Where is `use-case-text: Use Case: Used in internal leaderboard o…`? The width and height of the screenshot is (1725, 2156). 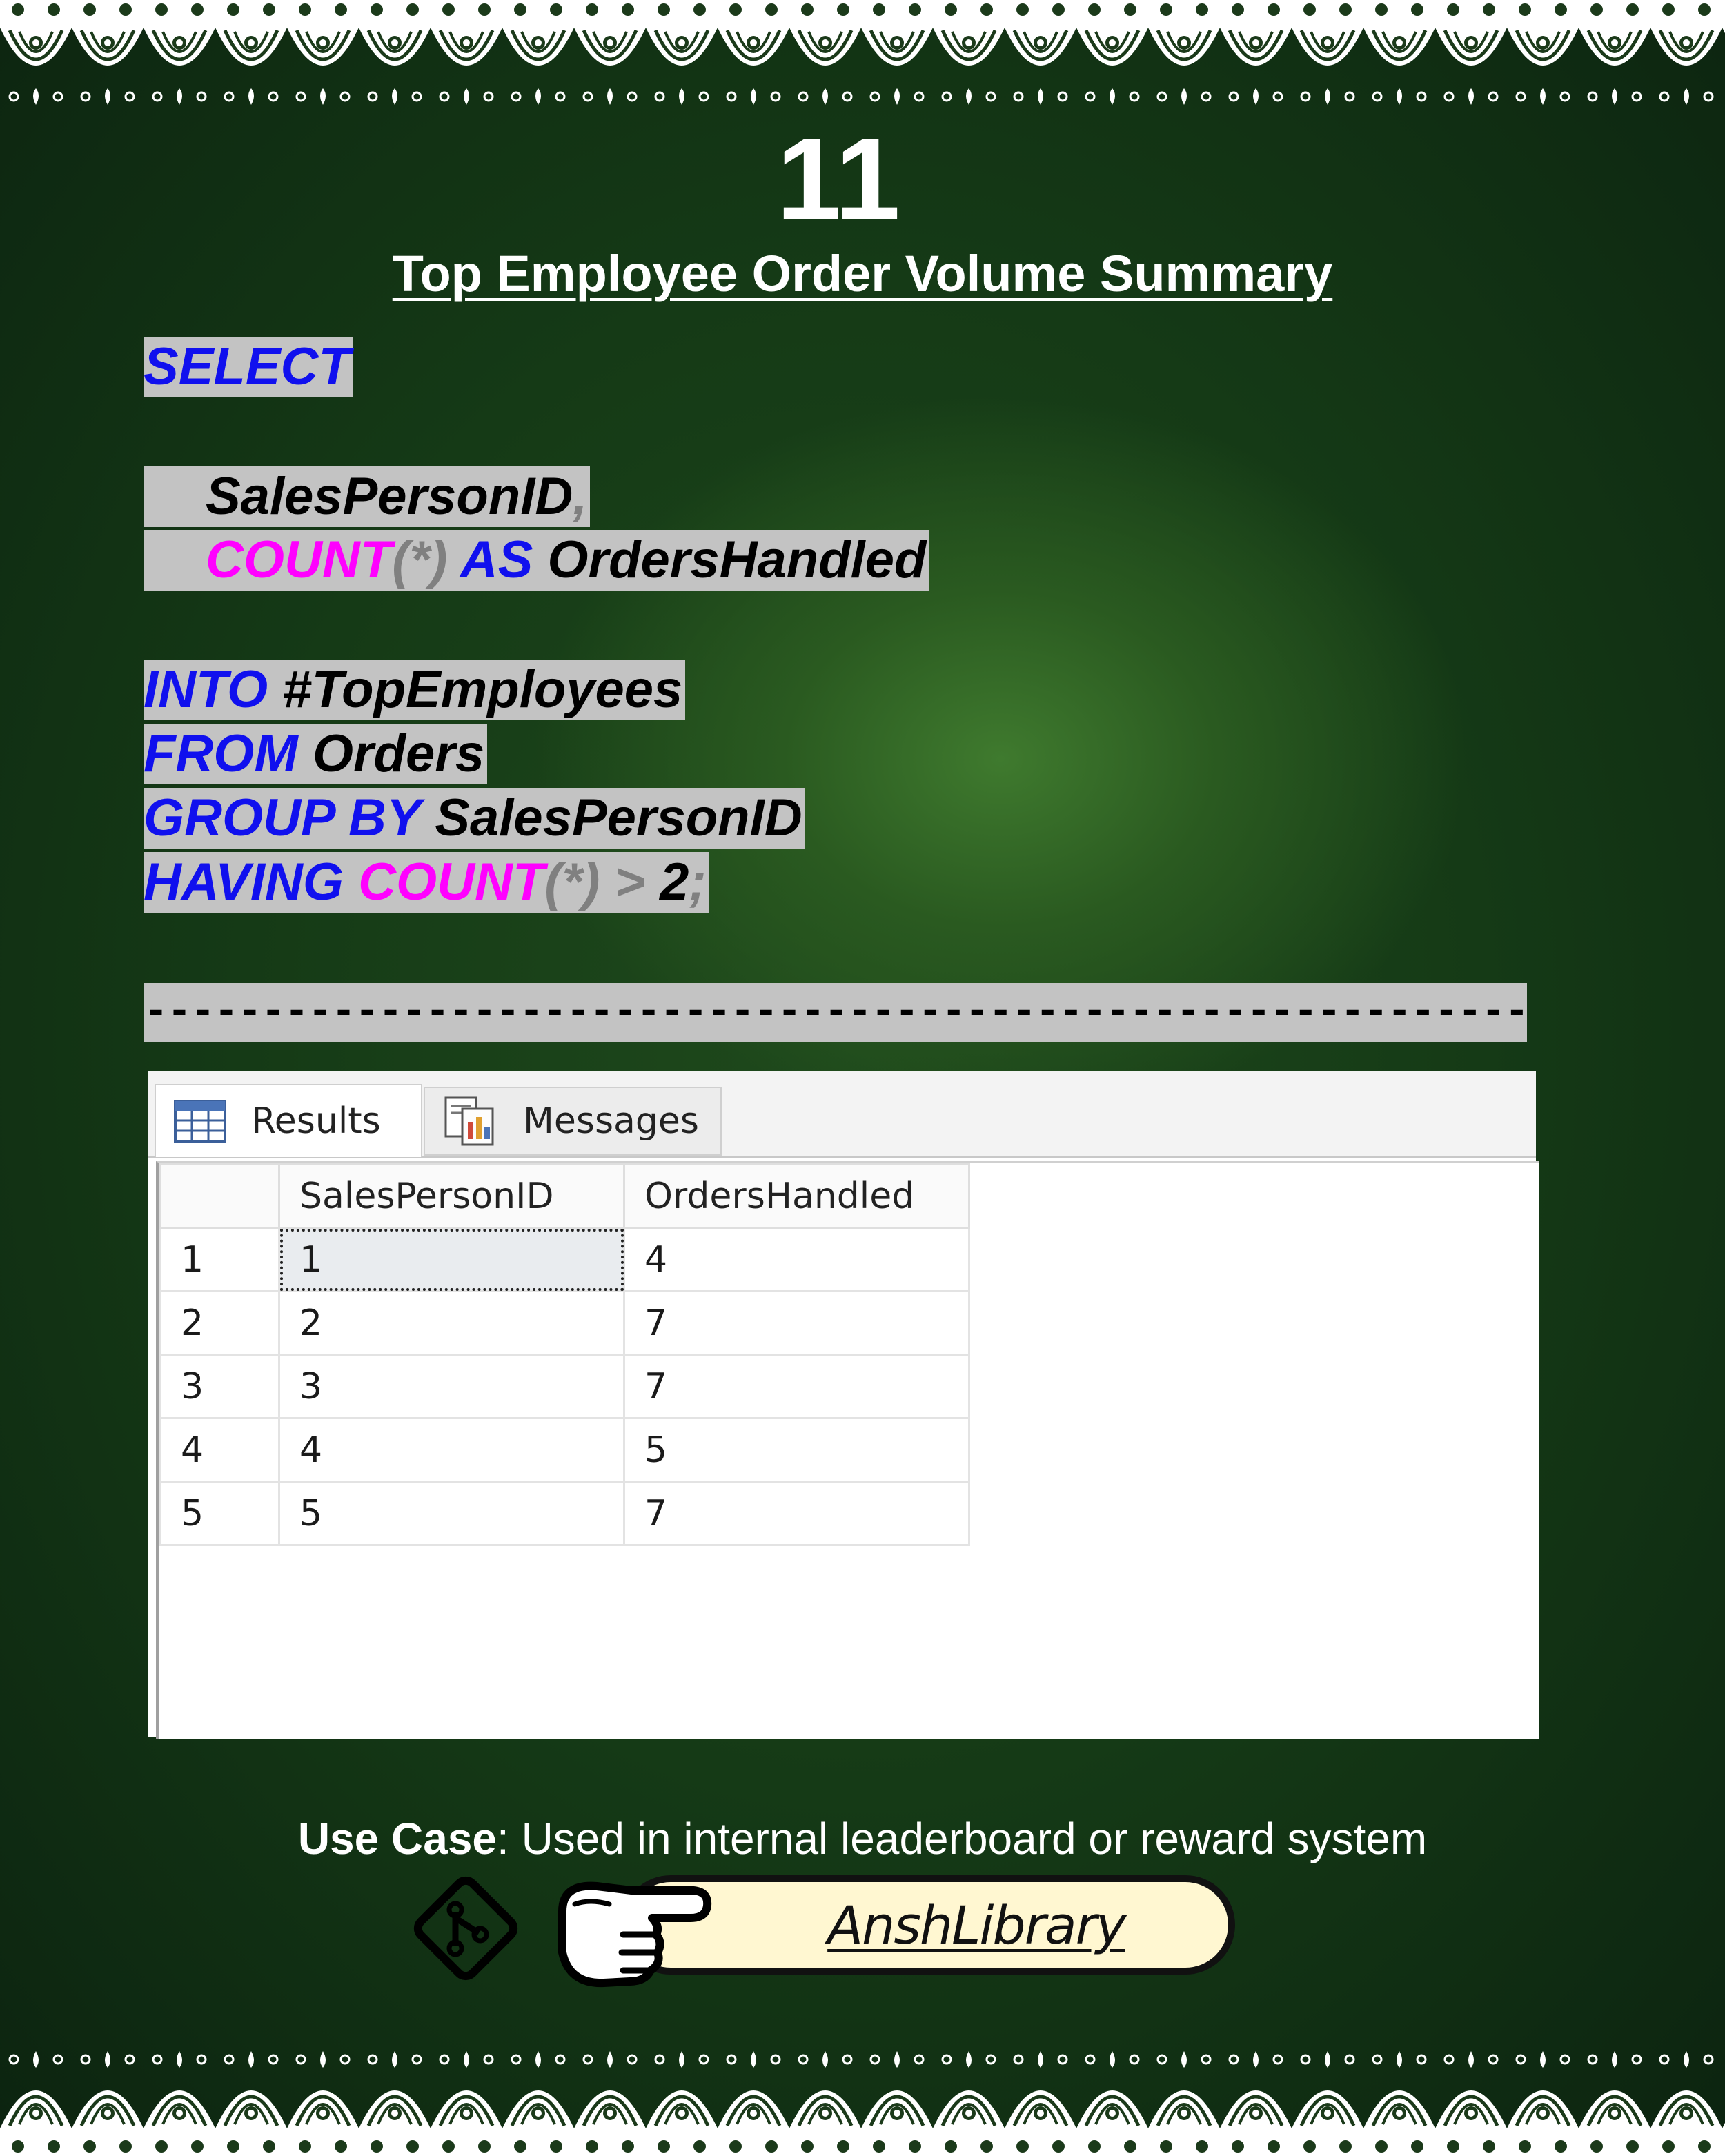
use-case-text: Use Case: Used in internal leaderboard o… is located at coordinates (862, 1839).